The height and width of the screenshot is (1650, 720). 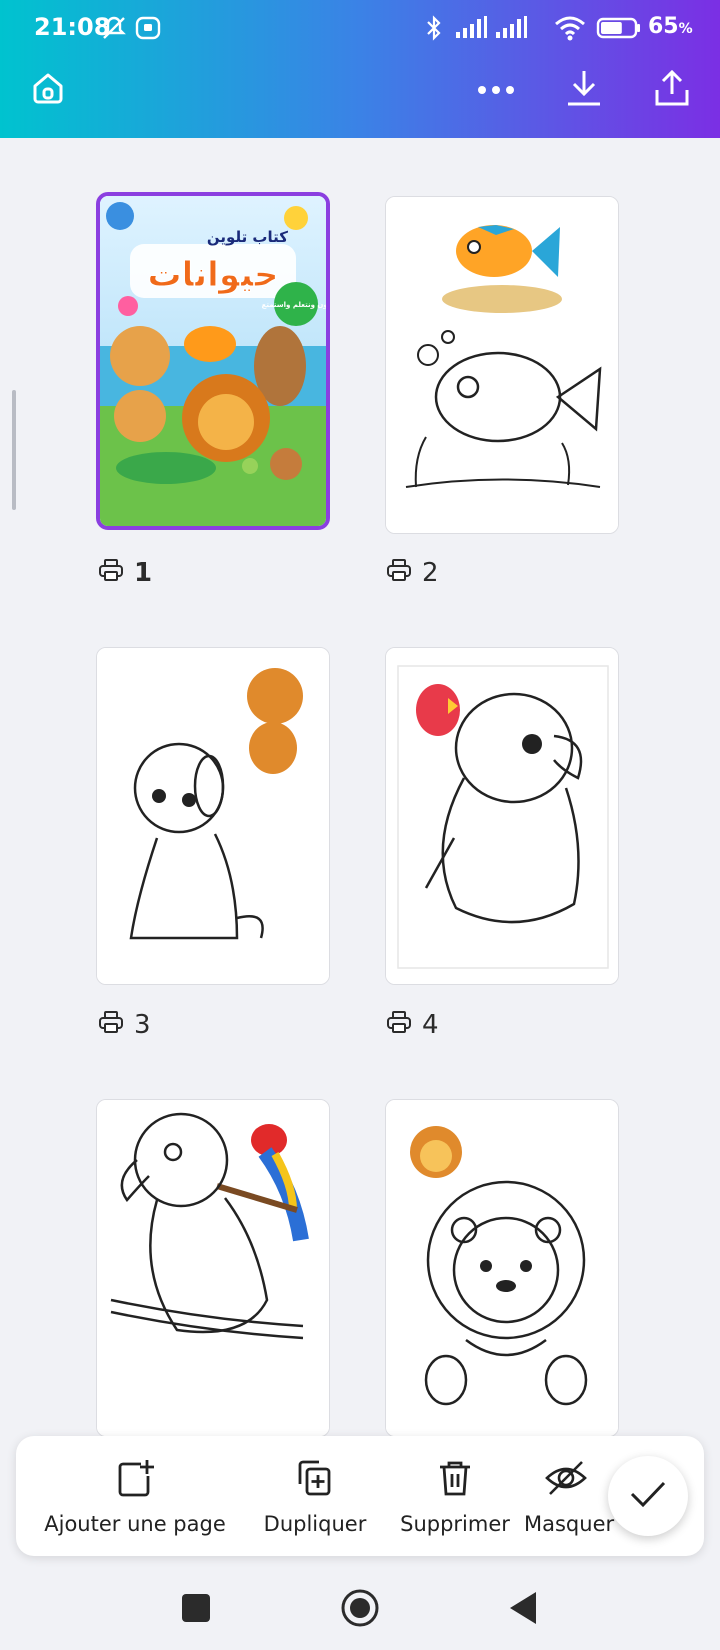 I want to click on page-number: 2, so click(x=430, y=573).